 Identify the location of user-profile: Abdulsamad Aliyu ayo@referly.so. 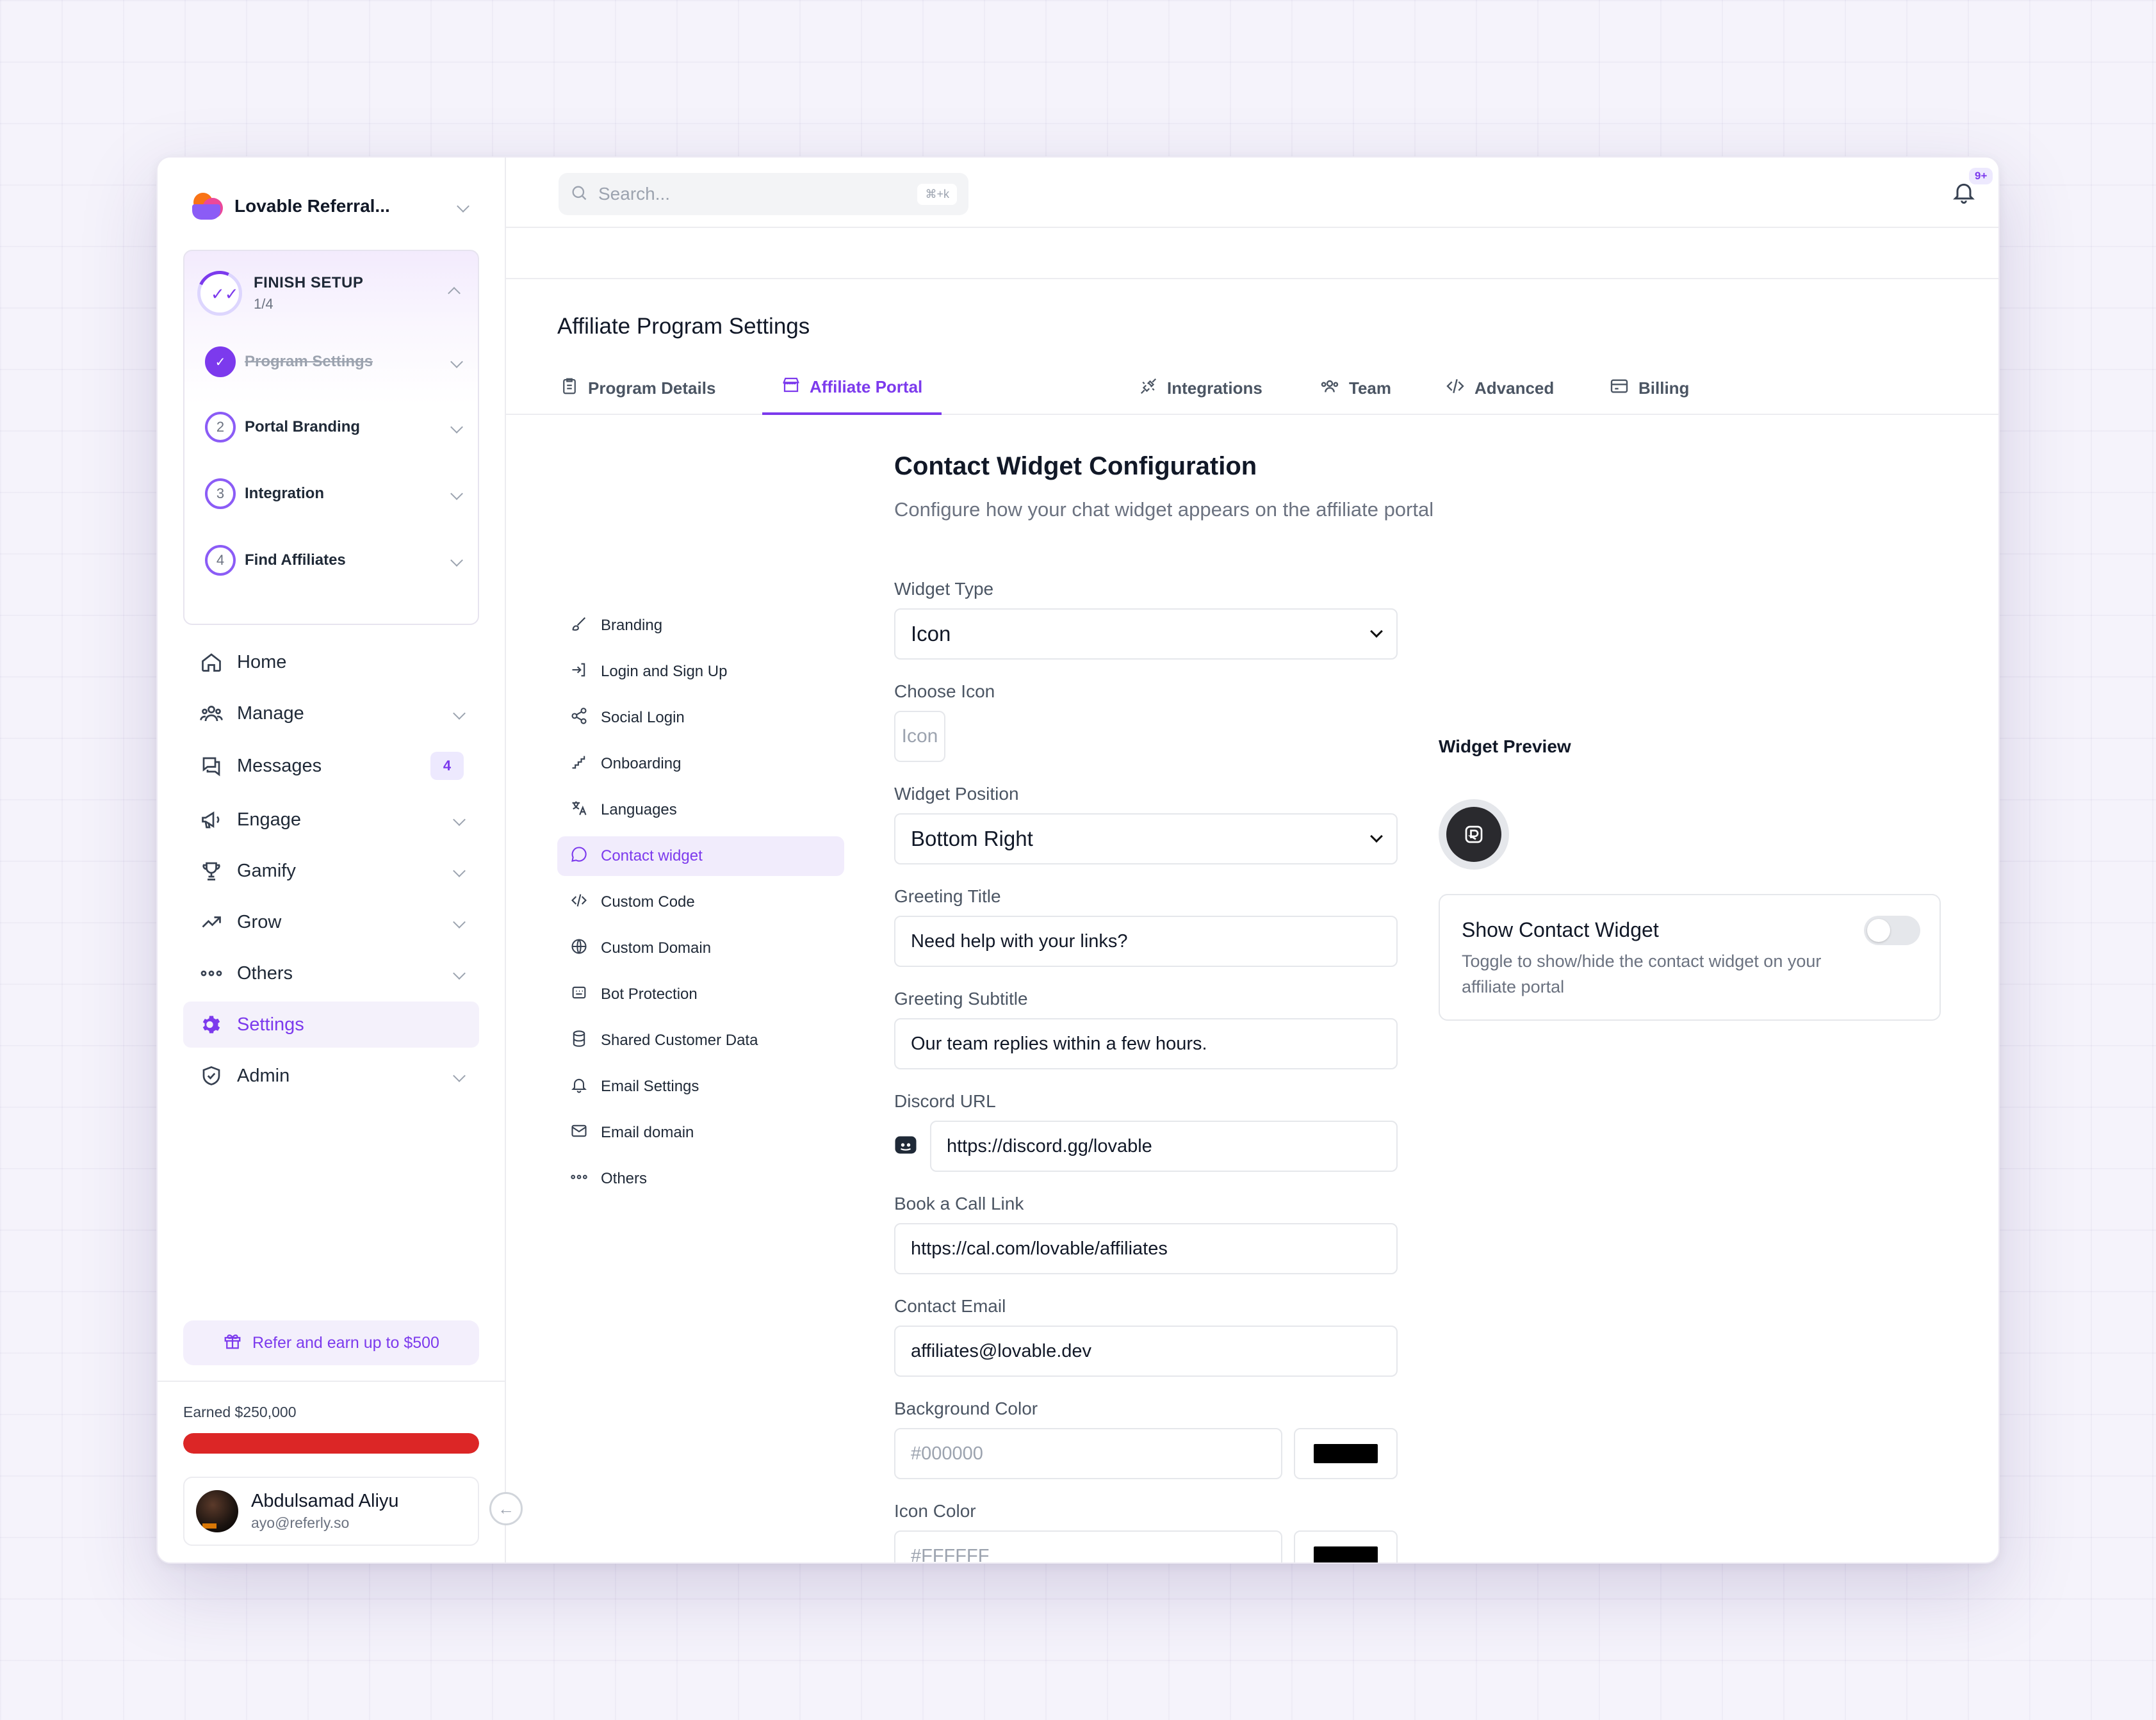
(331, 1511).